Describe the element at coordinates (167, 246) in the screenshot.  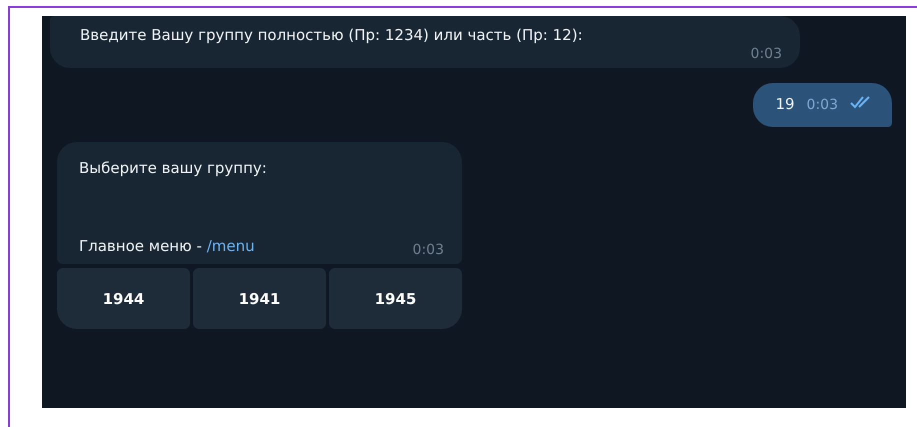
I see `message-text: Главное меню - /menu` at that location.